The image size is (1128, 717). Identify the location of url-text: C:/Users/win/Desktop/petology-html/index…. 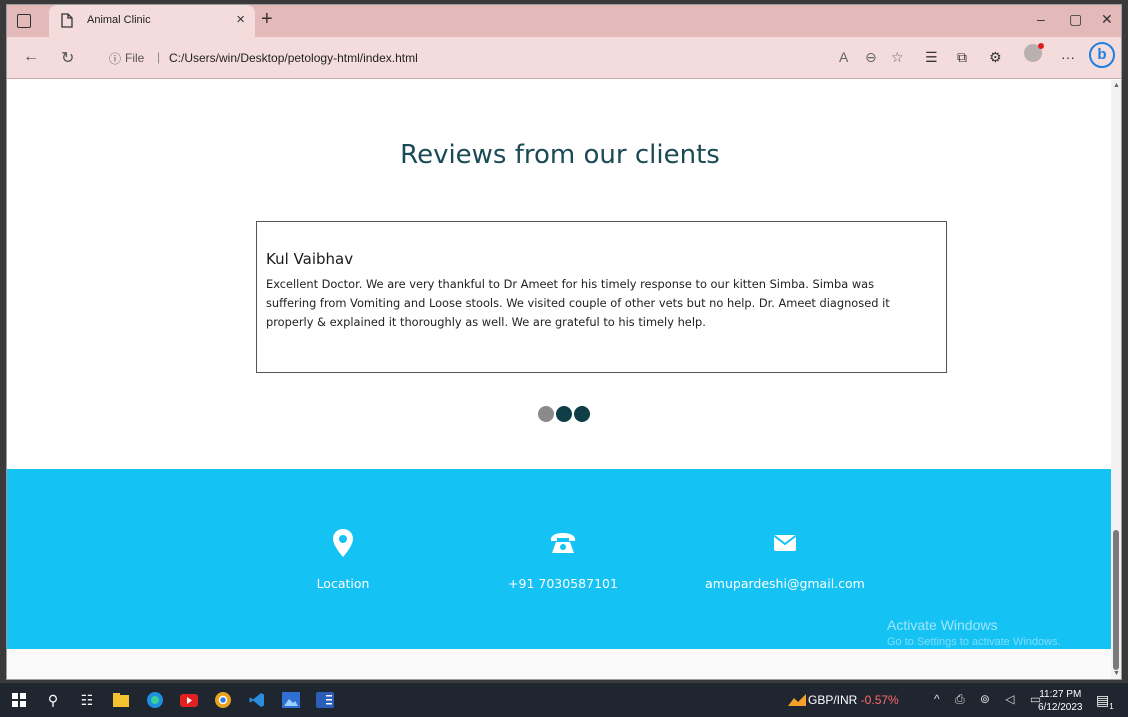
(293, 58).